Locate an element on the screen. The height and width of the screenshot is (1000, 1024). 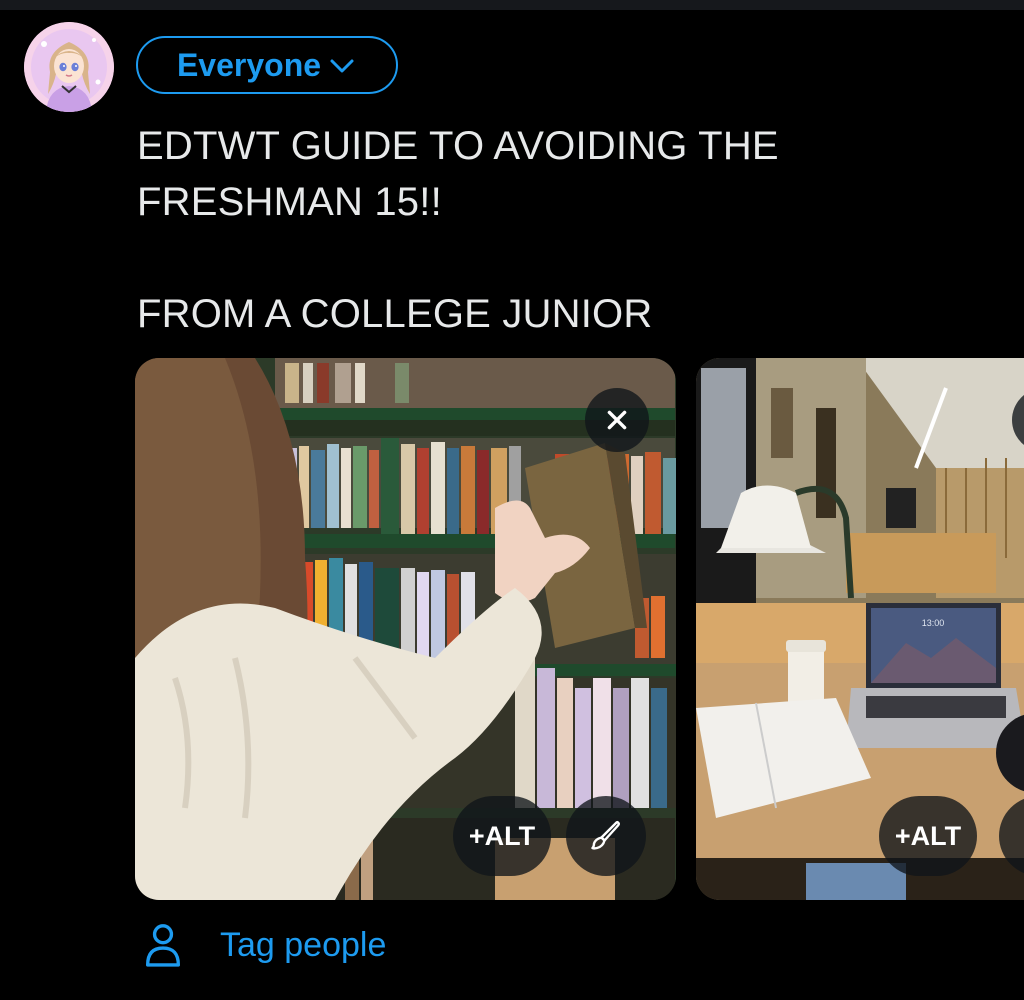
avatar-illustration is located at coordinates (69, 67).